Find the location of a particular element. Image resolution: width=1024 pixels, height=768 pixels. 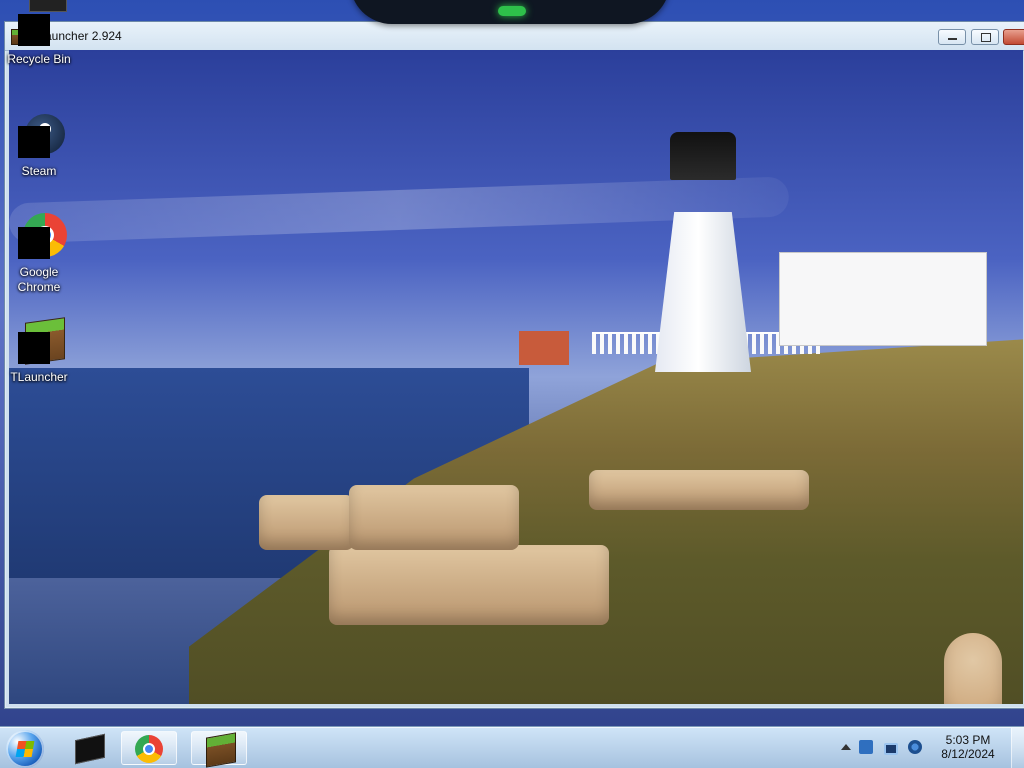

taskbar-tlauncher-button is located at coordinates (219, 749).